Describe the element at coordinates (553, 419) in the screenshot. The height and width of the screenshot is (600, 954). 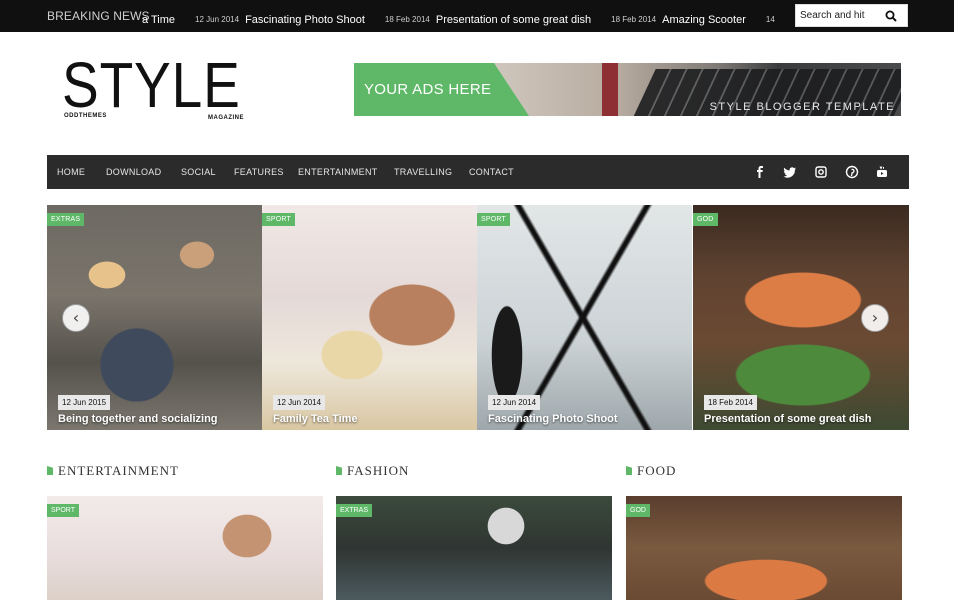
I see `post-title: Fascinating Photo Shoot` at that location.